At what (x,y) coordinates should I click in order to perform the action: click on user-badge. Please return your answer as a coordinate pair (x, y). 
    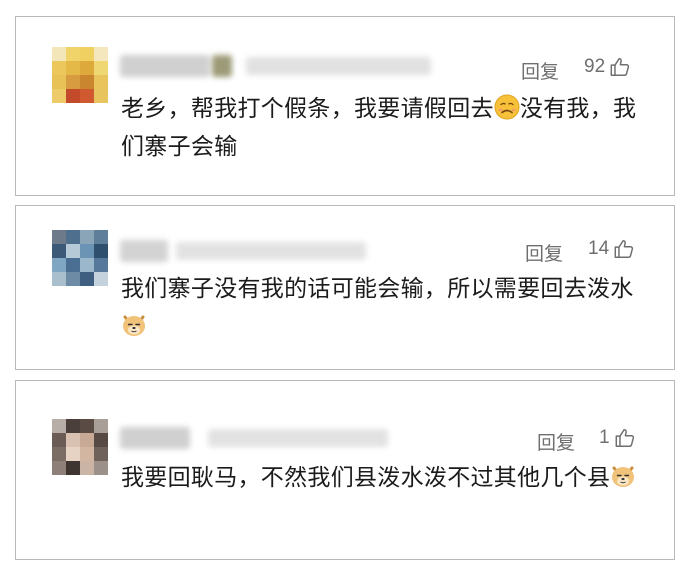
    Looking at the image, I should click on (222, 66).